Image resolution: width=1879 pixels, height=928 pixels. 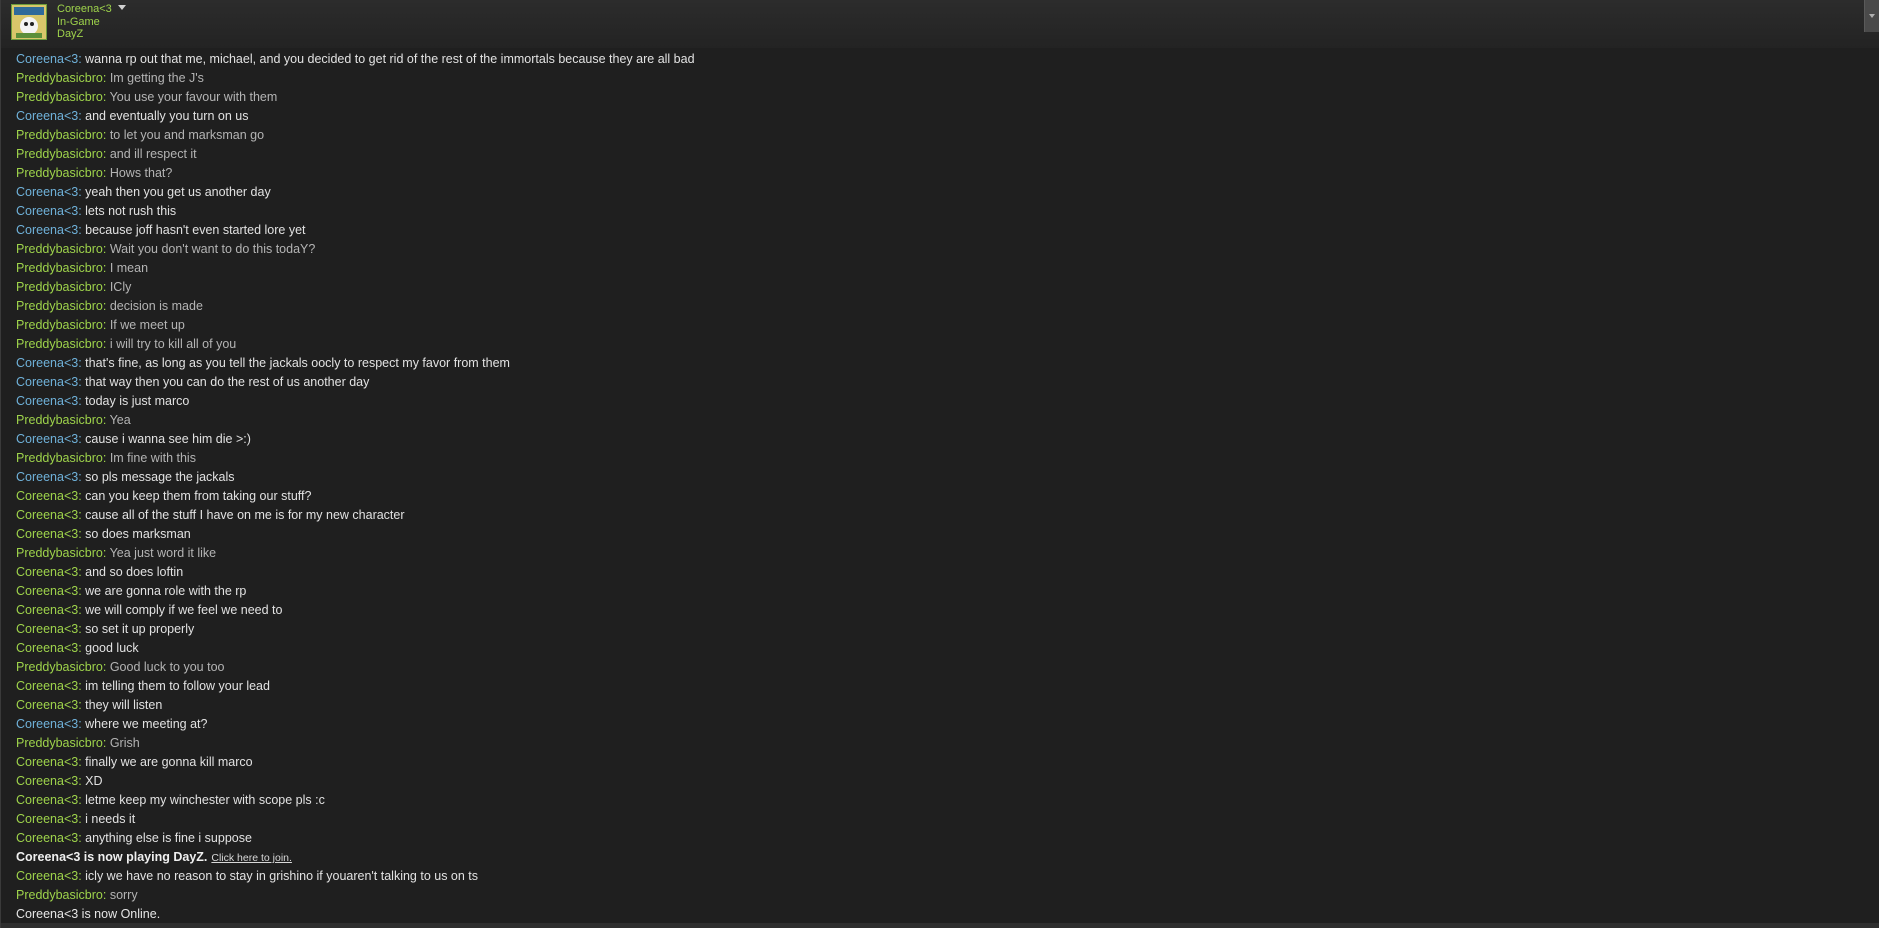 What do you see at coordinates (940, 925) in the screenshot?
I see `bottom-border` at bounding box center [940, 925].